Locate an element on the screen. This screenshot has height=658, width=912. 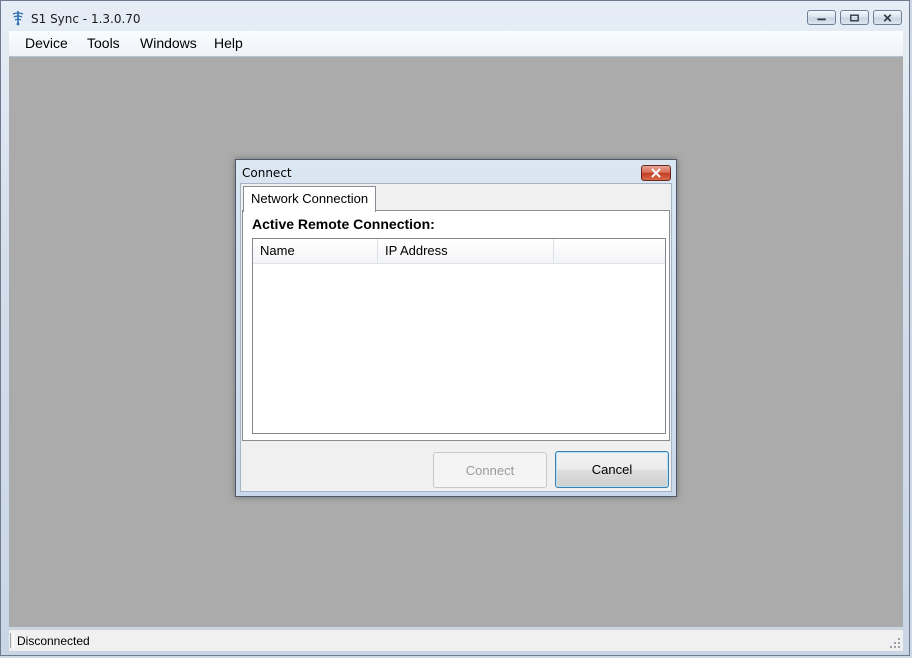
tab-network-connection: Network Connection is located at coordinates (310, 199).